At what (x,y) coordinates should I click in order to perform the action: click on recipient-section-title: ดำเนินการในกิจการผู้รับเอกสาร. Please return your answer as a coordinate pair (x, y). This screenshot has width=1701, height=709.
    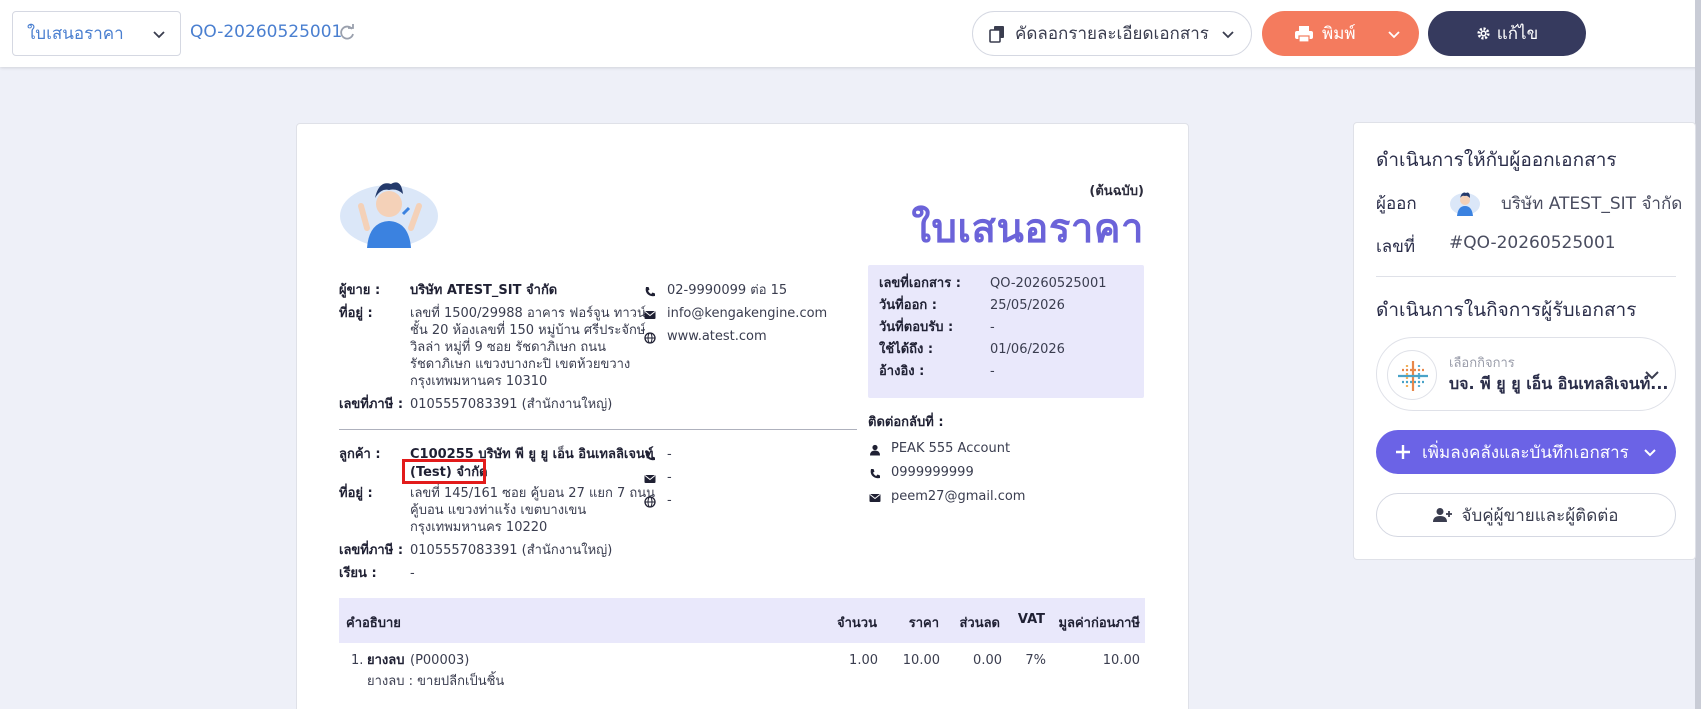
    Looking at the image, I should click on (1506, 310).